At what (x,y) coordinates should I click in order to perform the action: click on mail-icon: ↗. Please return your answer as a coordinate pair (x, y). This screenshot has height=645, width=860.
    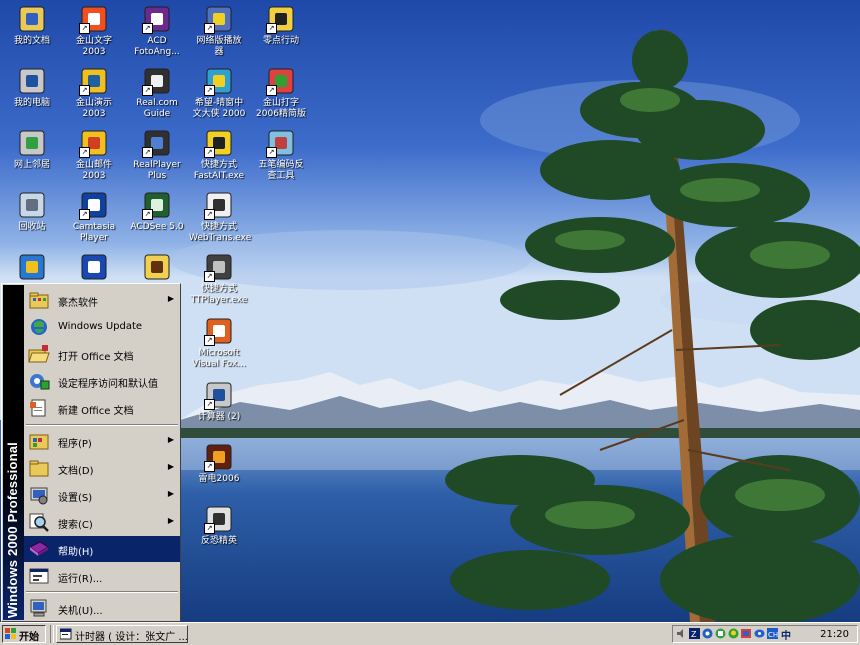
    Looking at the image, I should click on (94, 143).